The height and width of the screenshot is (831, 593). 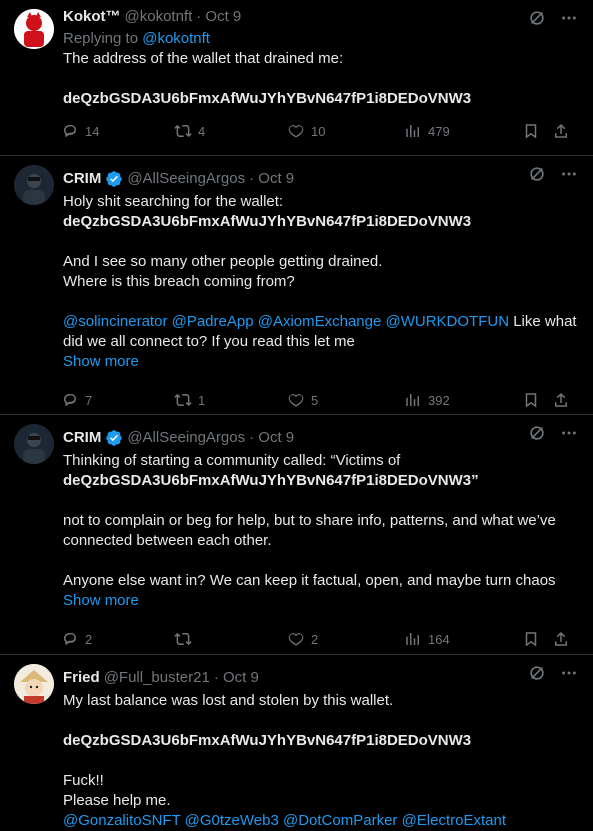 What do you see at coordinates (81, 678) in the screenshot?
I see `author-name: Fried` at bounding box center [81, 678].